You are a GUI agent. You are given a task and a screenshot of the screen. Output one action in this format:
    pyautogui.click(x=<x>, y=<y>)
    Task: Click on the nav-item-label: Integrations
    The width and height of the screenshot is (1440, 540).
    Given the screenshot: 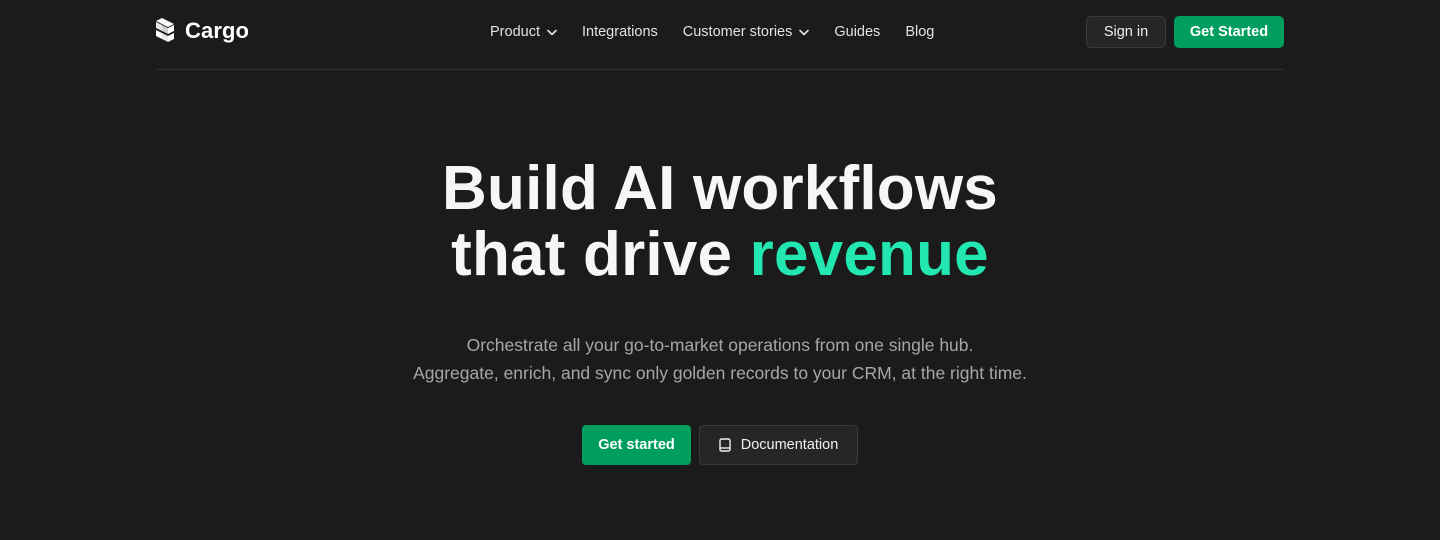 What is the action you would take?
    pyautogui.click(x=619, y=32)
    